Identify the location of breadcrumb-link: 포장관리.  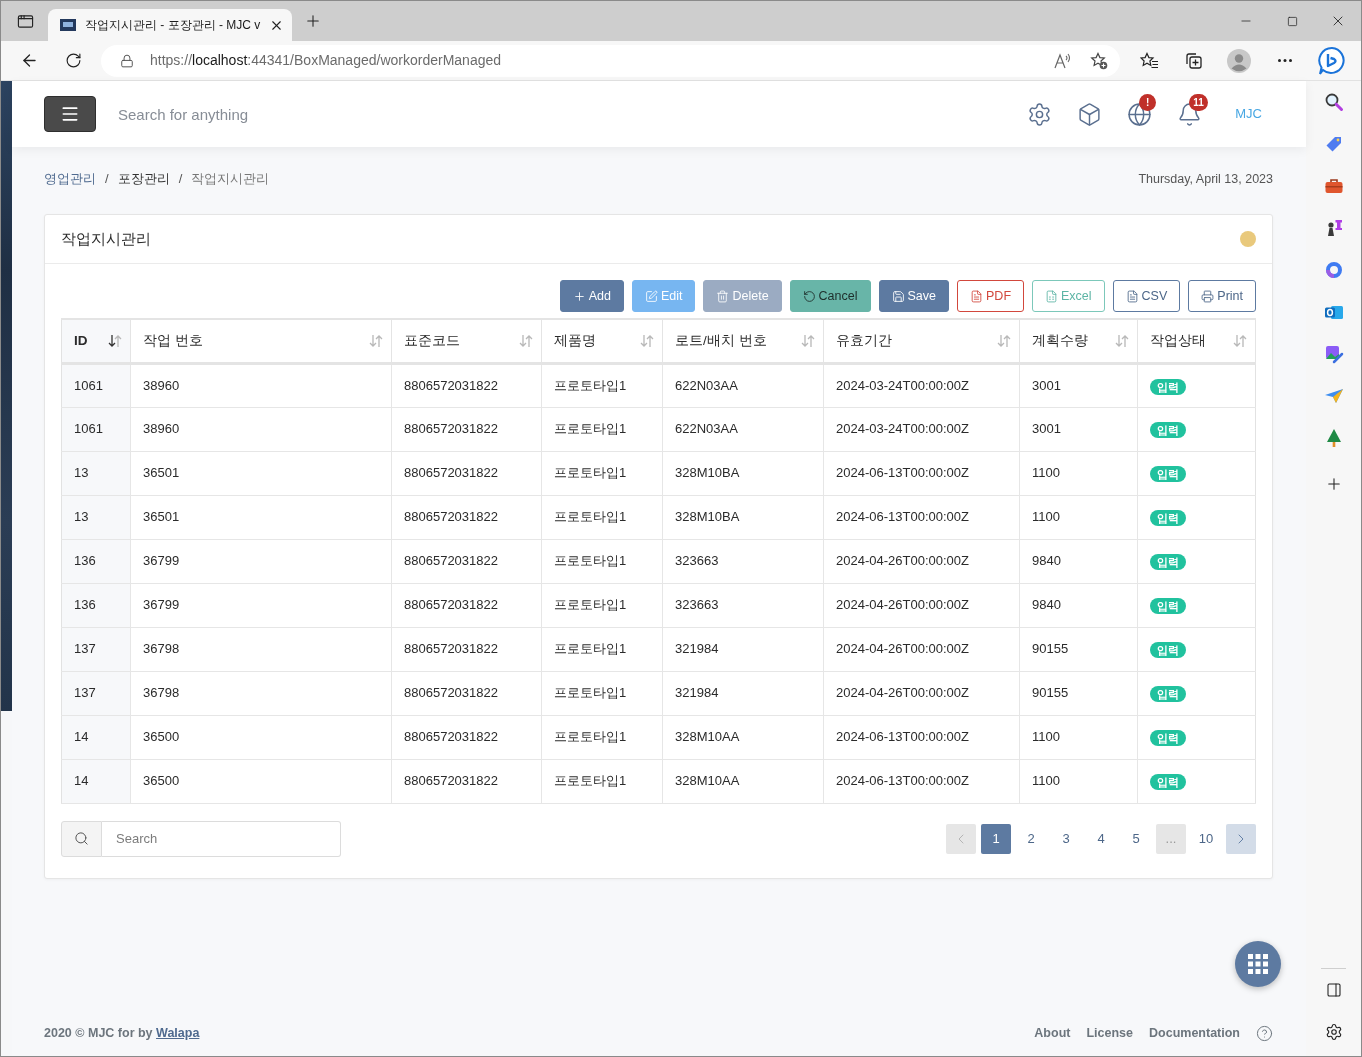
(143, 179).